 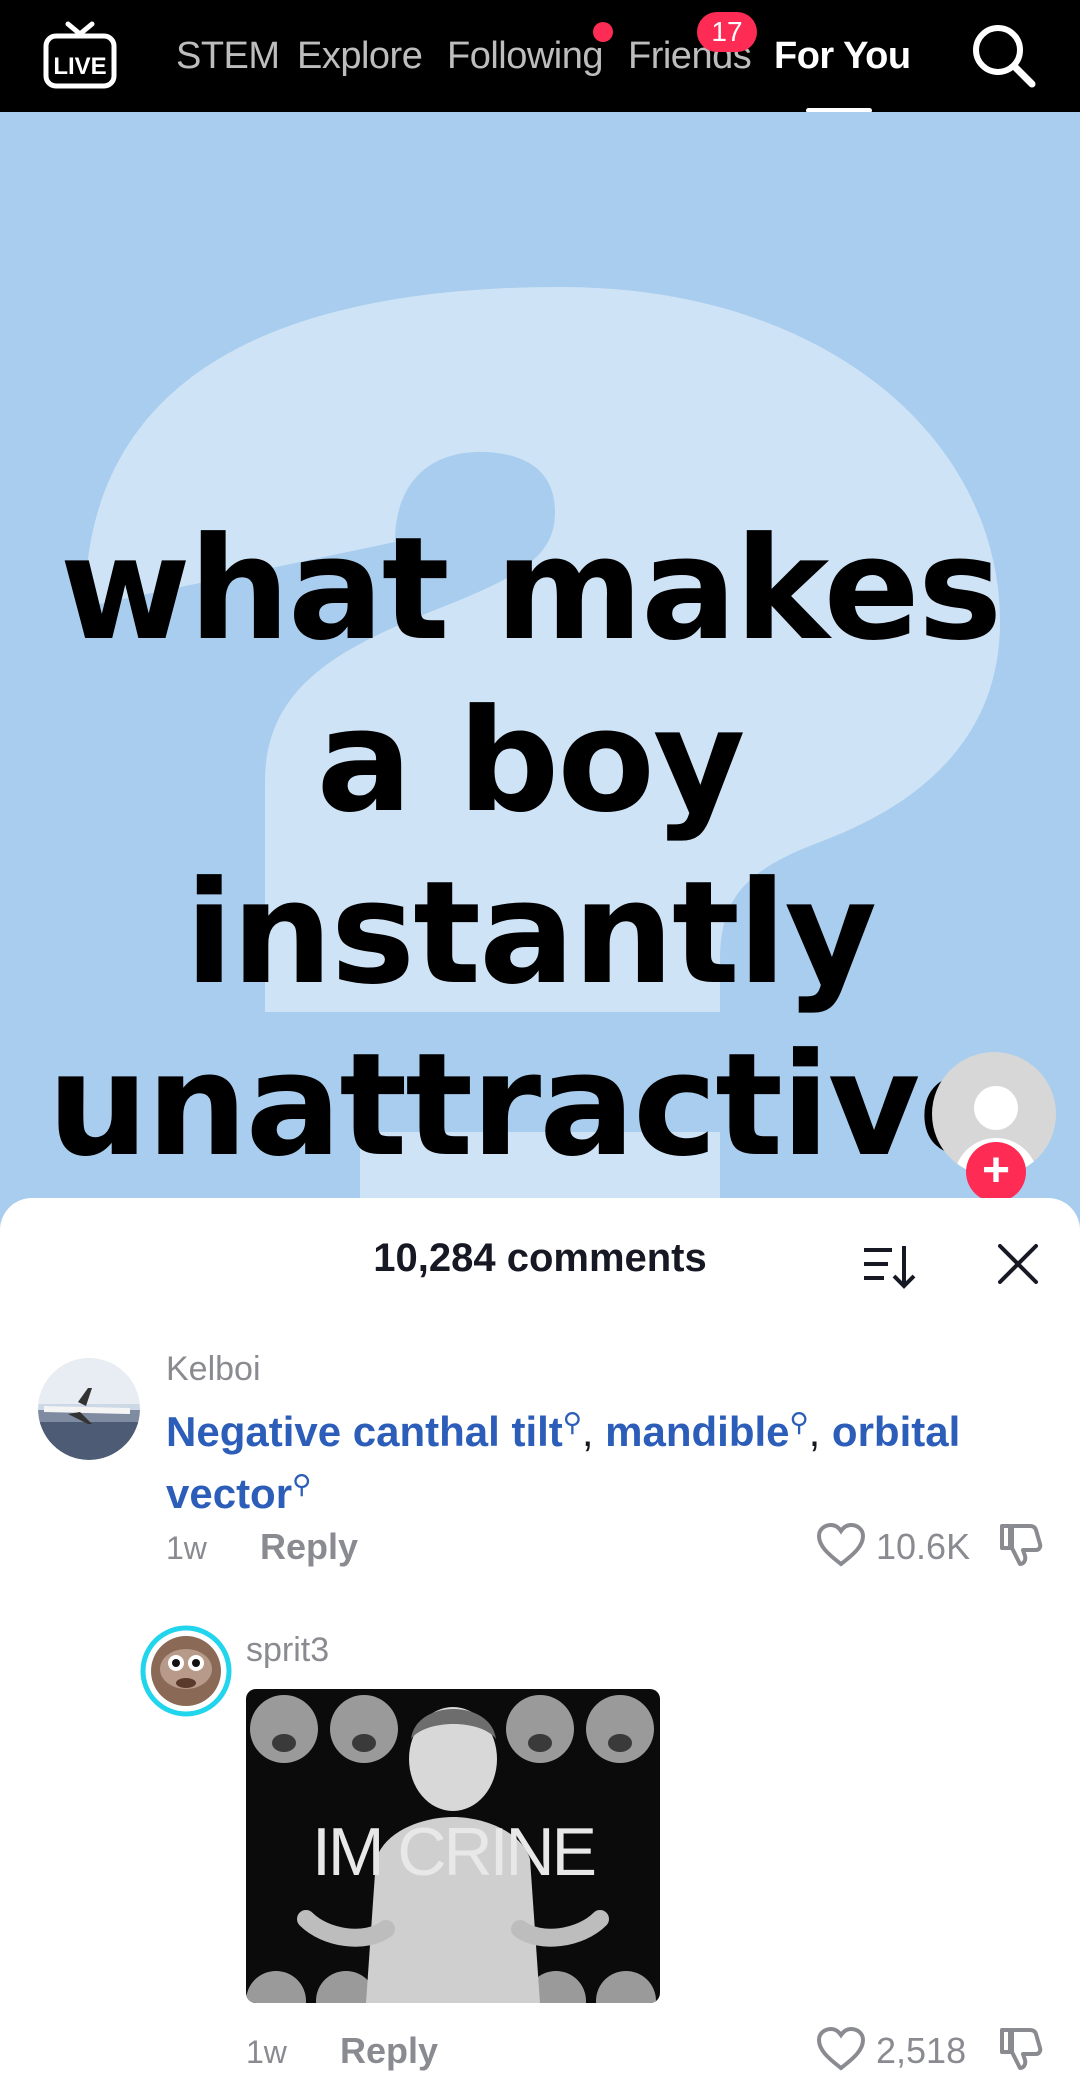 What do you see at coordinates (540, 1258) in the screenshot?
I see `comments-count-title: 10,284 comments` at bounding box center [540, 1258].